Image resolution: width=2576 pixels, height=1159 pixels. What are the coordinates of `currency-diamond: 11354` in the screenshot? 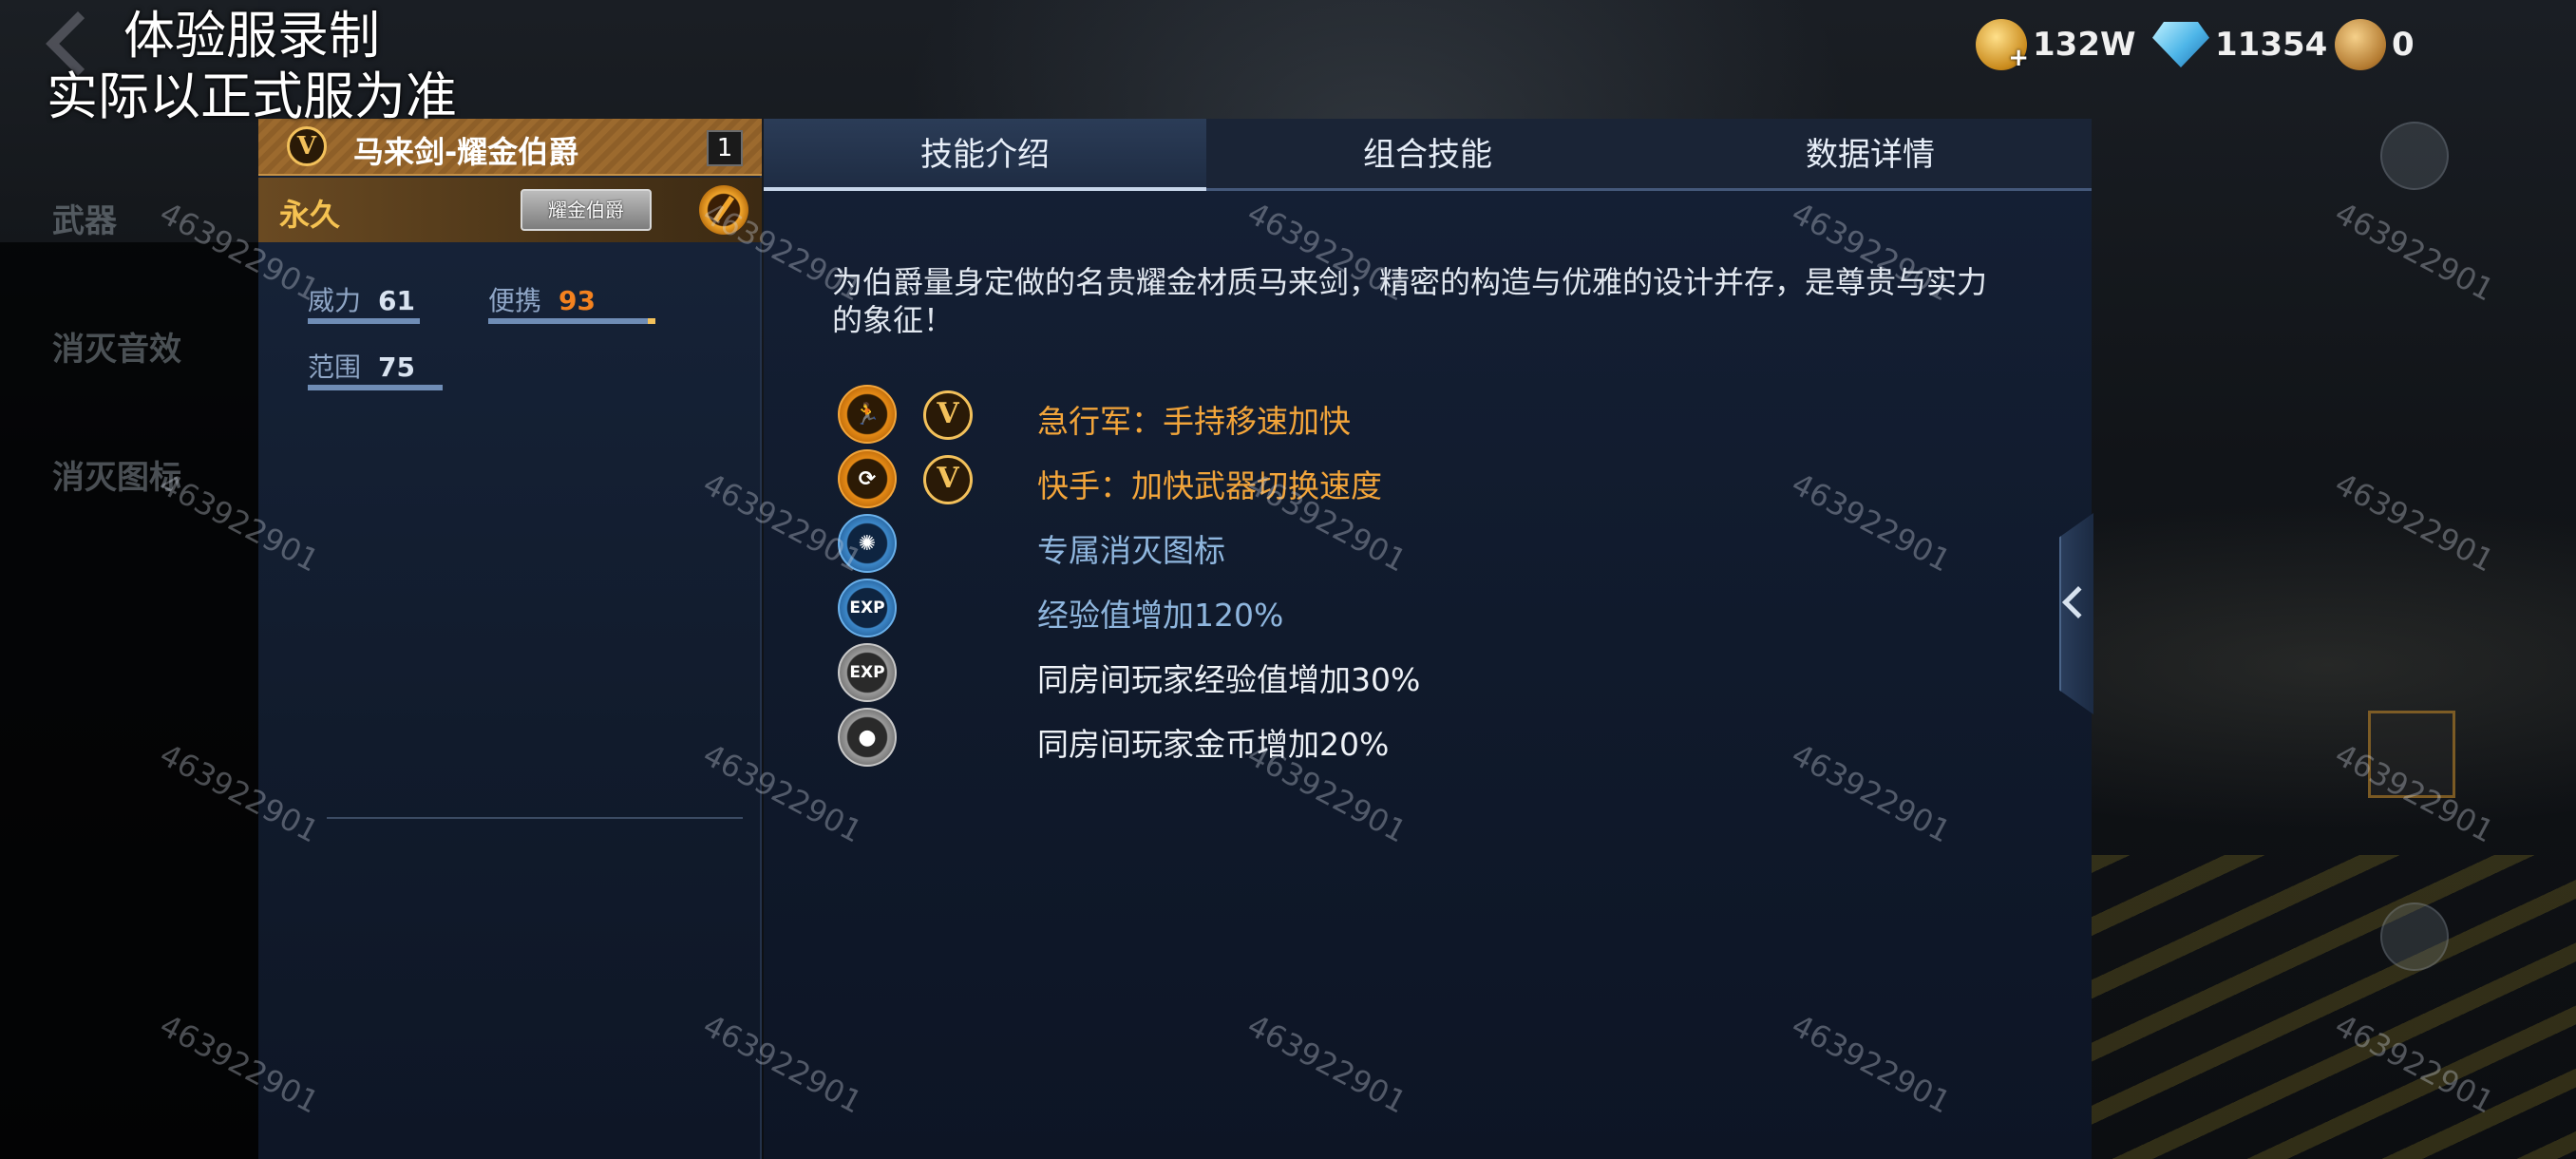 It's located at (2239, 44).